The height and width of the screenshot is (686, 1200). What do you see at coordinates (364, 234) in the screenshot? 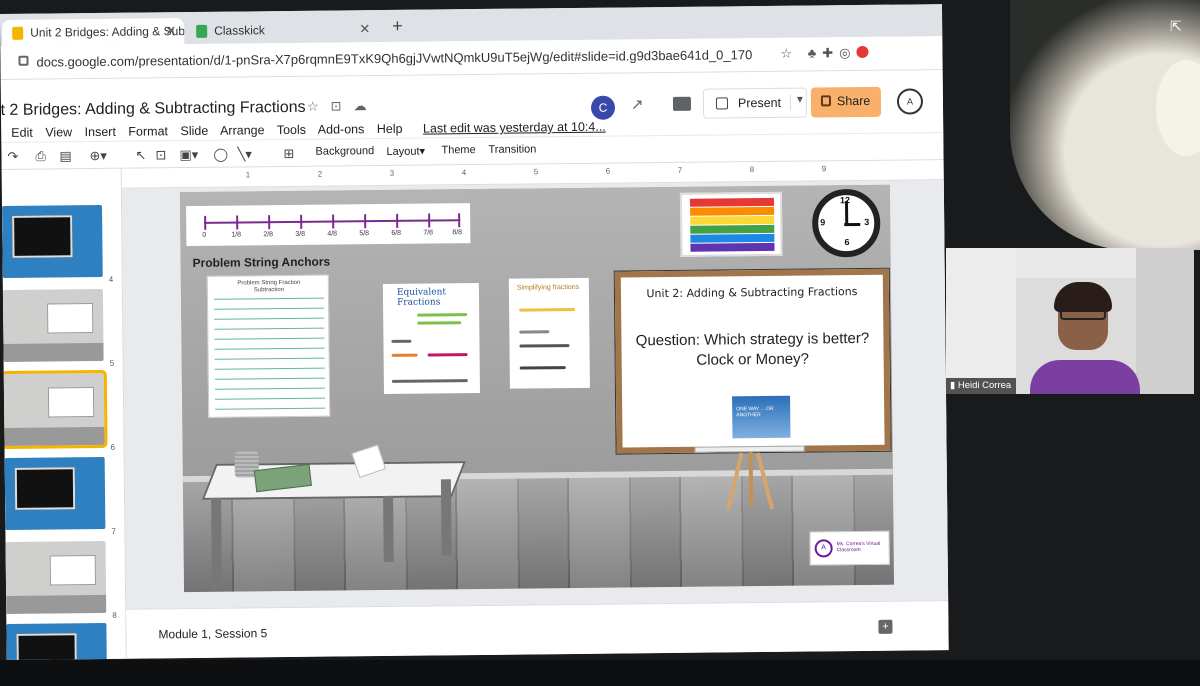
I see `number-line-label: 5/8` at bounding box center [364, 234].